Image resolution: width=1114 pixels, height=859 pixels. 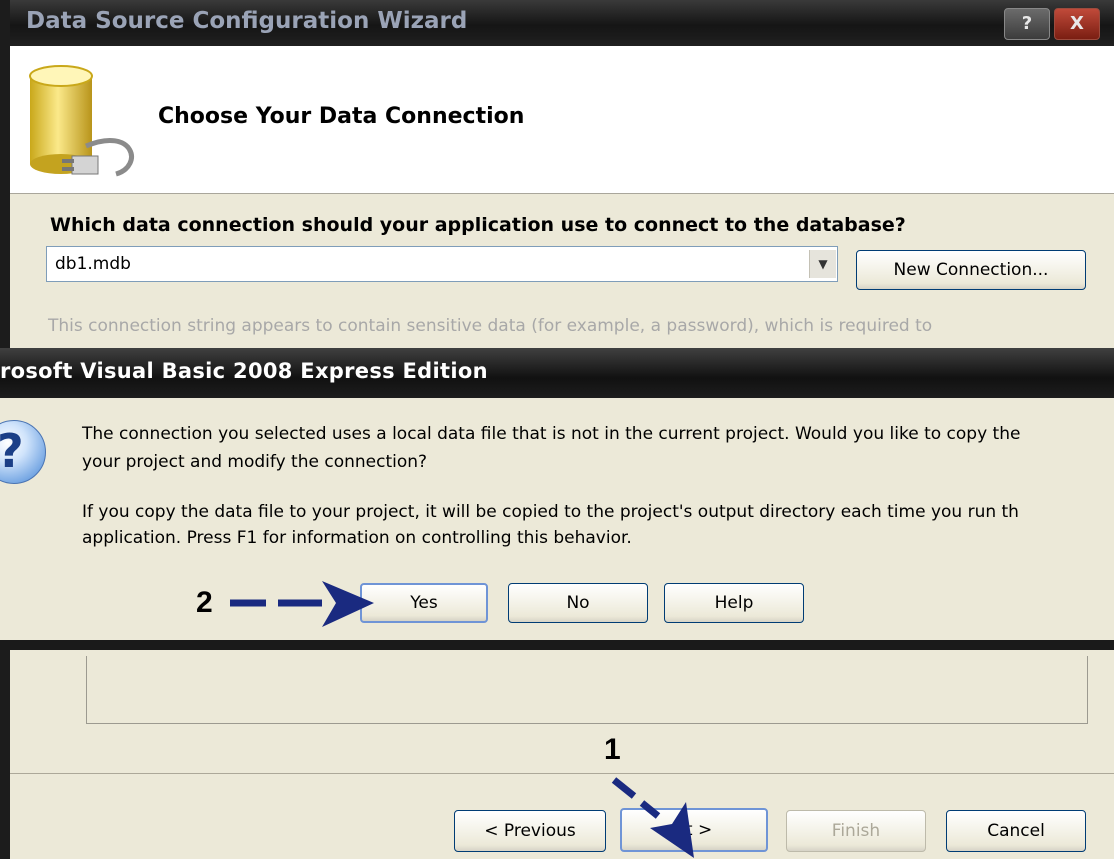 I want to click on header-title: Choose Your Data Connection, so click(x=341, y=116).